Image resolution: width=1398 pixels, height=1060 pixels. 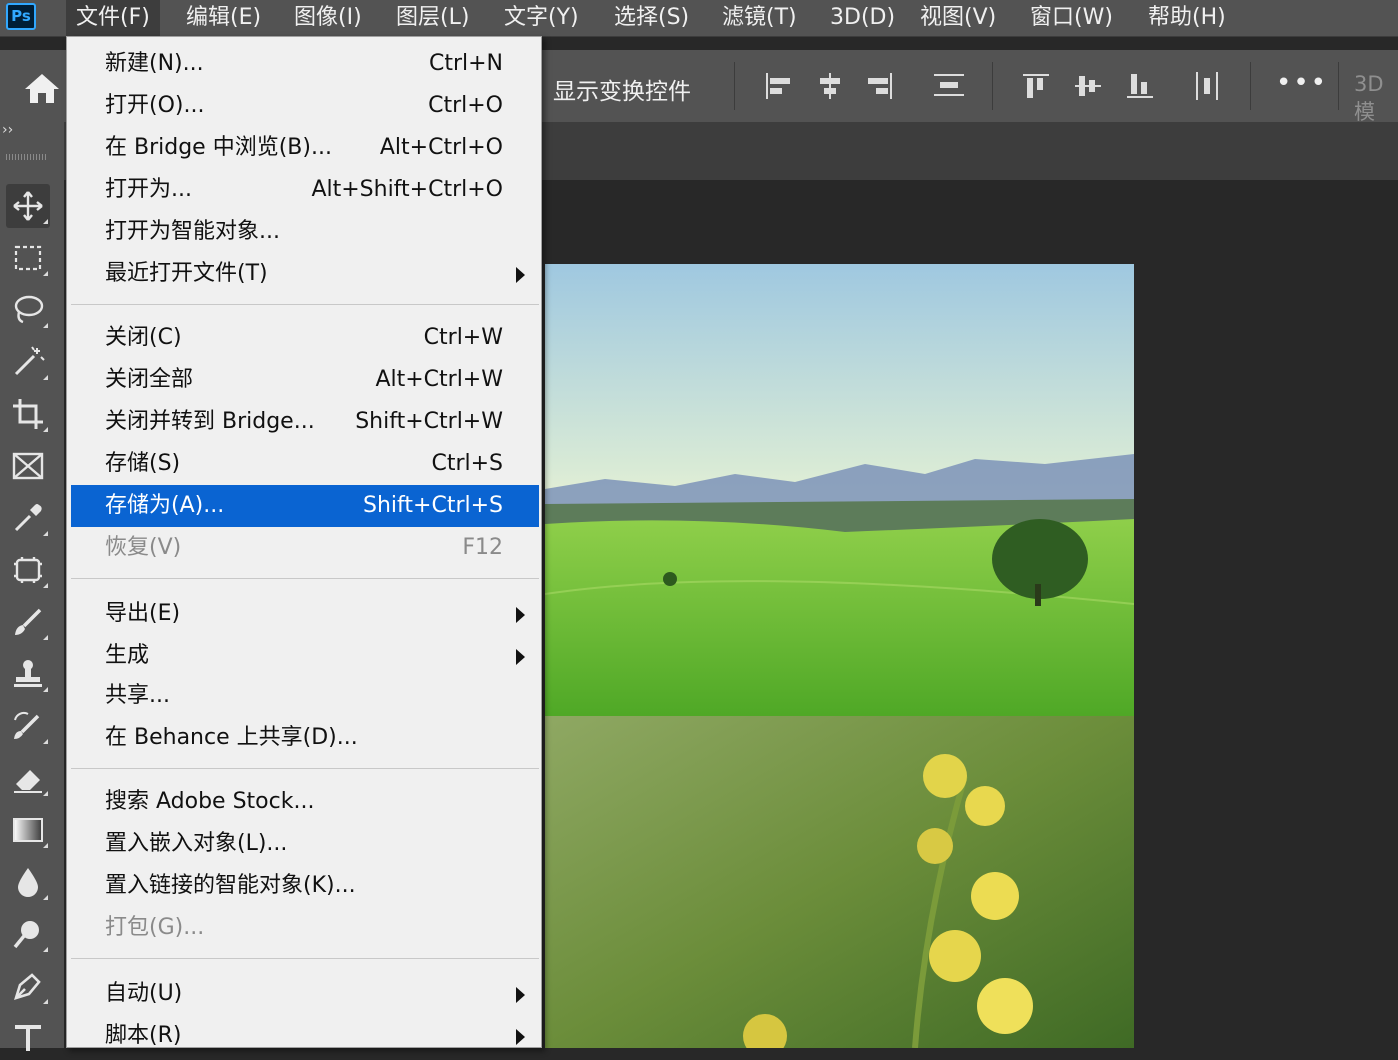 What do you see at coordinates (305, 994) in the screenshot?
I see `menu-item-automate: 自动(U)` at bounding box center [305, 994].